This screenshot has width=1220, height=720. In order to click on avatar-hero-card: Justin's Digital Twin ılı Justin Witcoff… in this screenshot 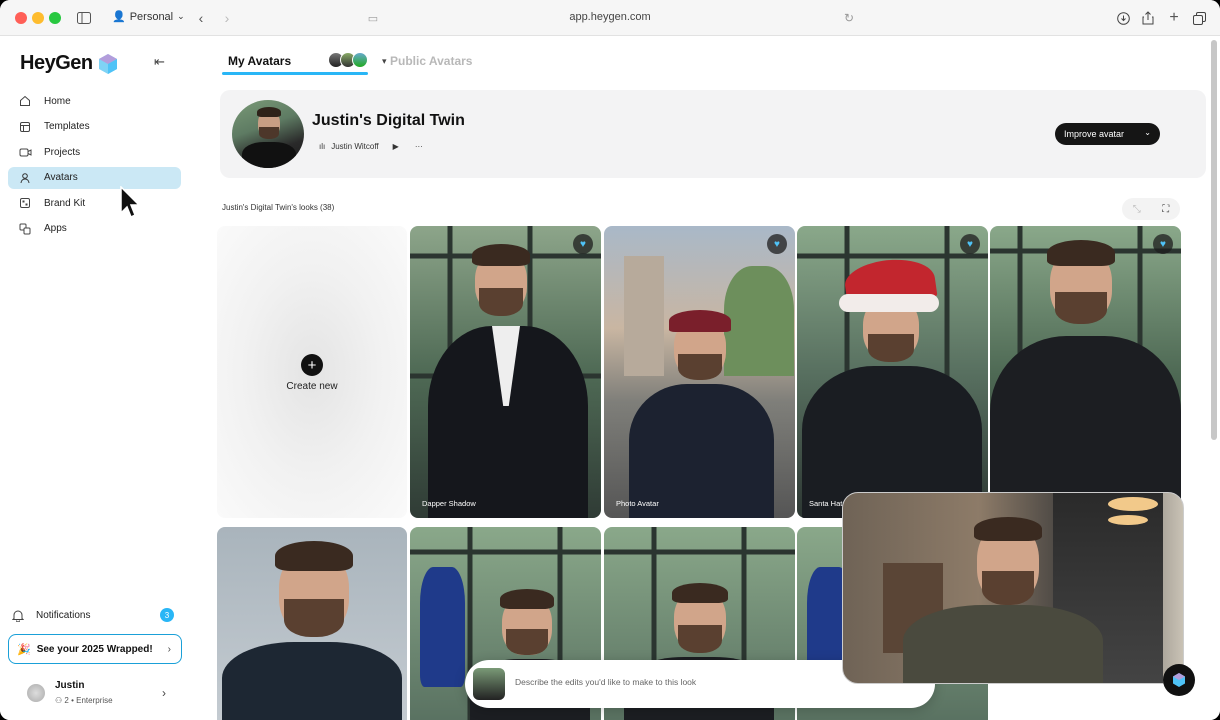, I will do `click(713, 134)`.